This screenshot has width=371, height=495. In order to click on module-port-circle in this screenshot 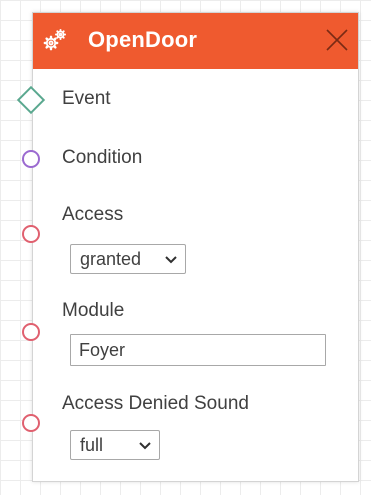, I will do `click(31, 332)`.